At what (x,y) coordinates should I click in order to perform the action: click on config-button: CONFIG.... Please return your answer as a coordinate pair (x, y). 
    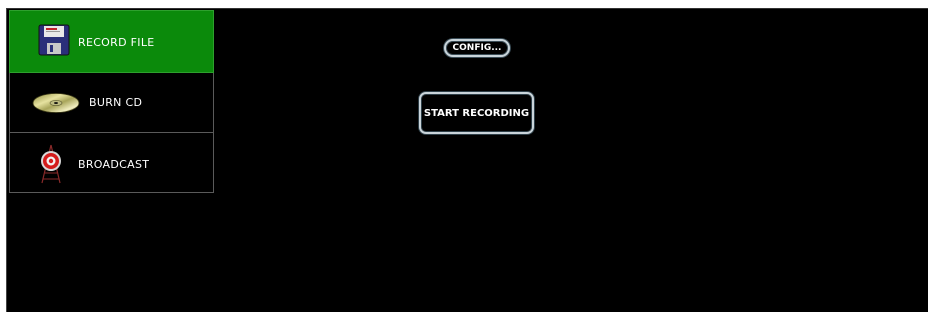
    Looking at the image, I should click on (477, 48).